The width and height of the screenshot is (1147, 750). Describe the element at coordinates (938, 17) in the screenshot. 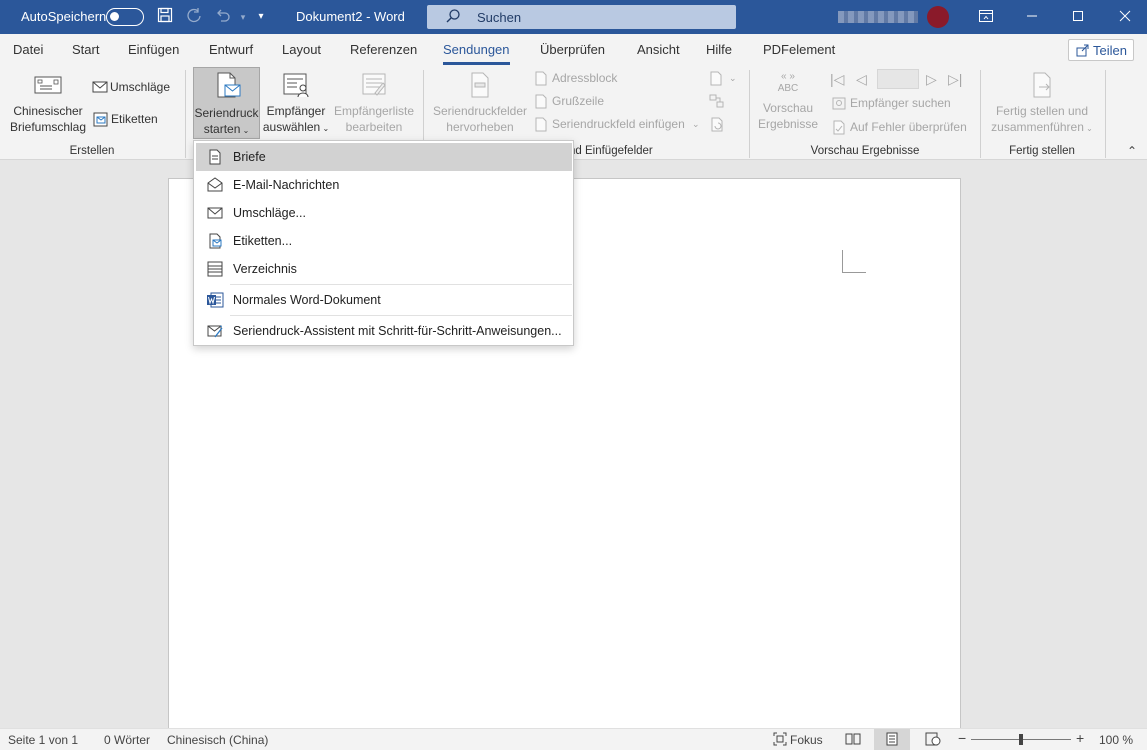

I see `avatar` at that location.